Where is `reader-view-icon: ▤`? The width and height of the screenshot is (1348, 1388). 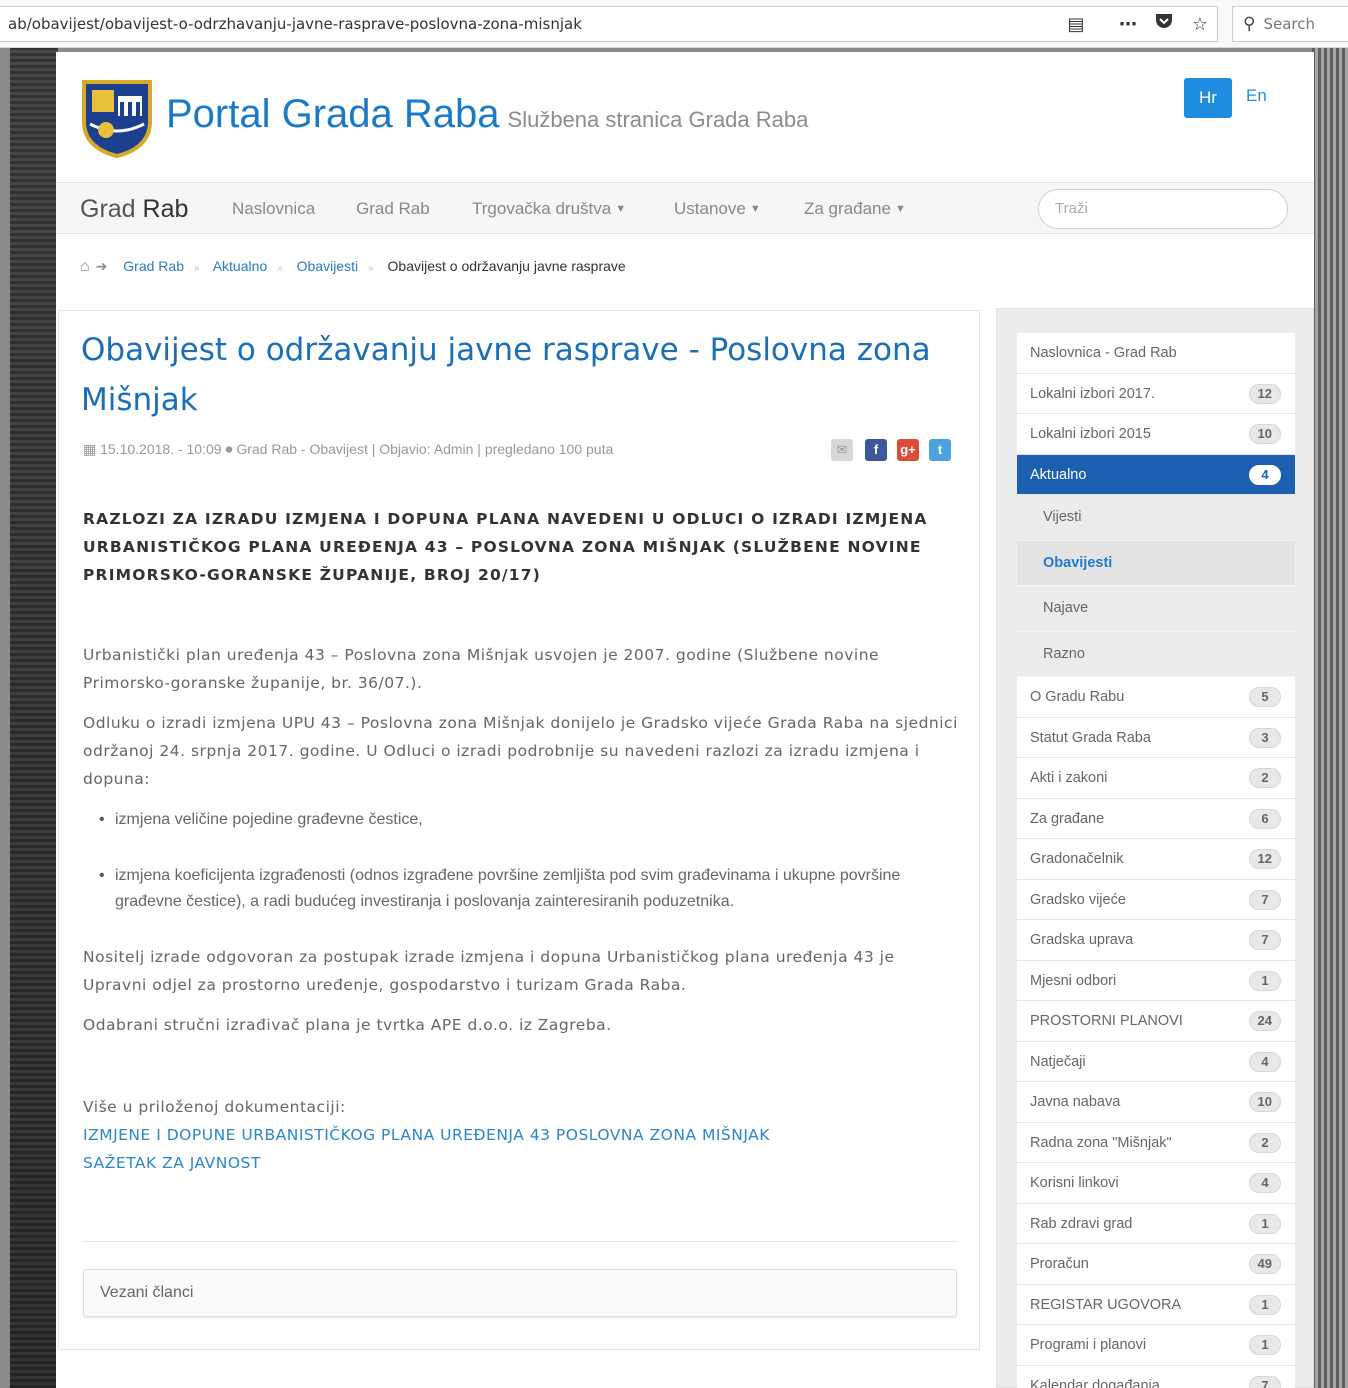
reader-view-icon: ▤ is located at coordinates (1076, 24).